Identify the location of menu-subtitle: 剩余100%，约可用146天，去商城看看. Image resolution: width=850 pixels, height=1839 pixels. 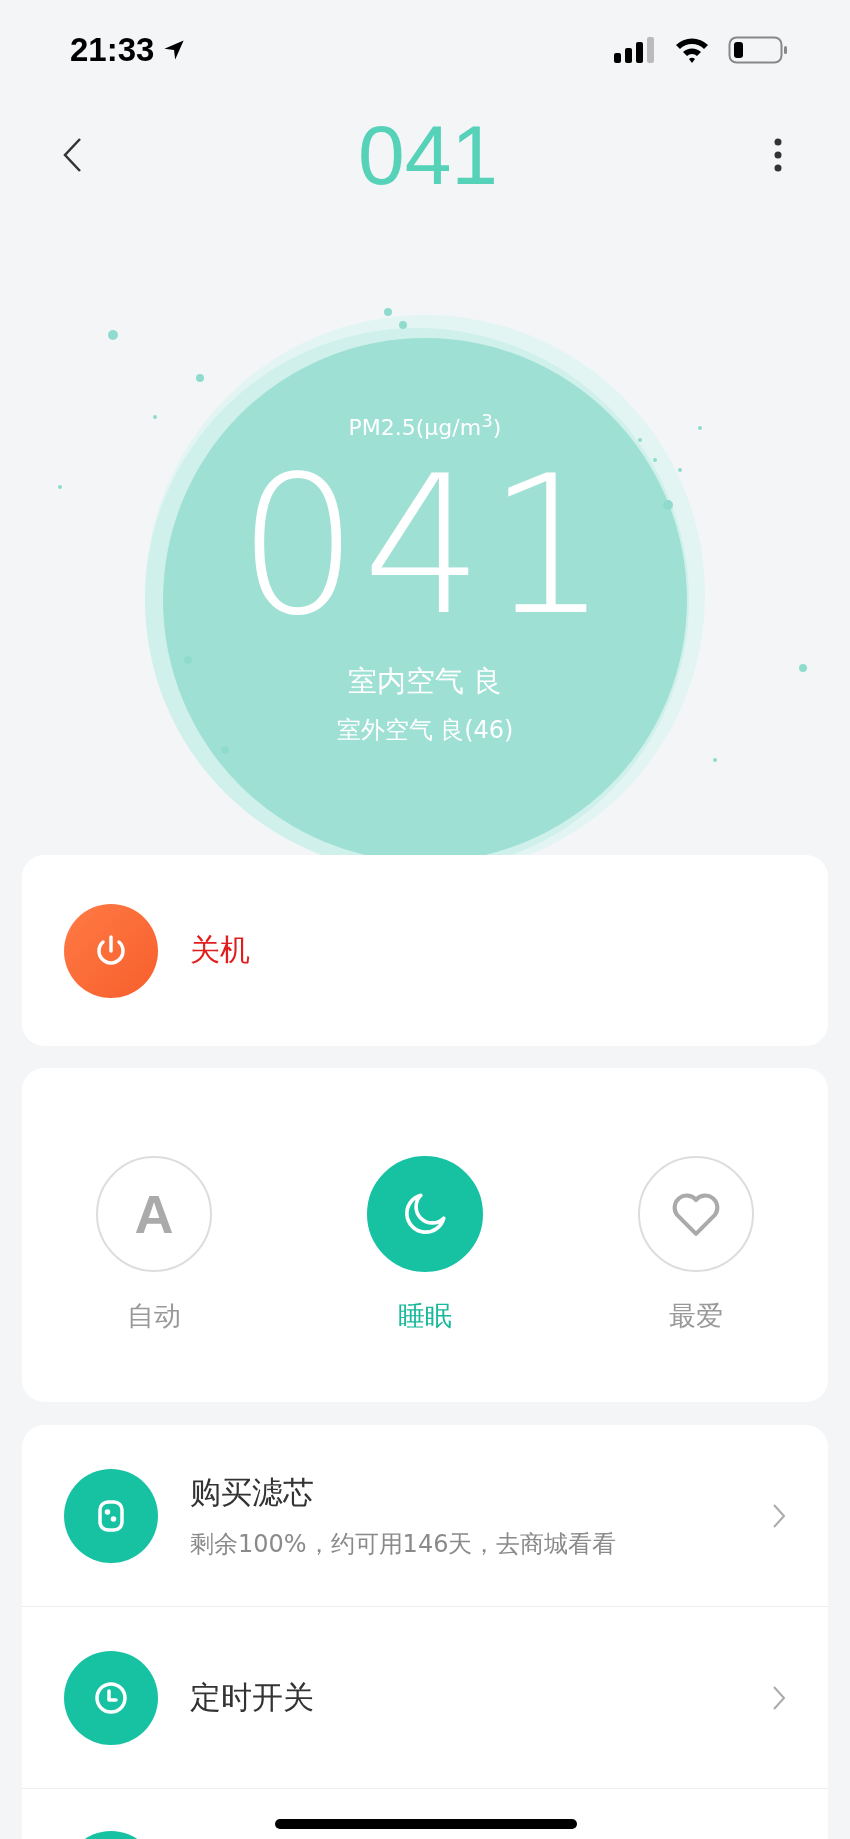
(404, 1544).